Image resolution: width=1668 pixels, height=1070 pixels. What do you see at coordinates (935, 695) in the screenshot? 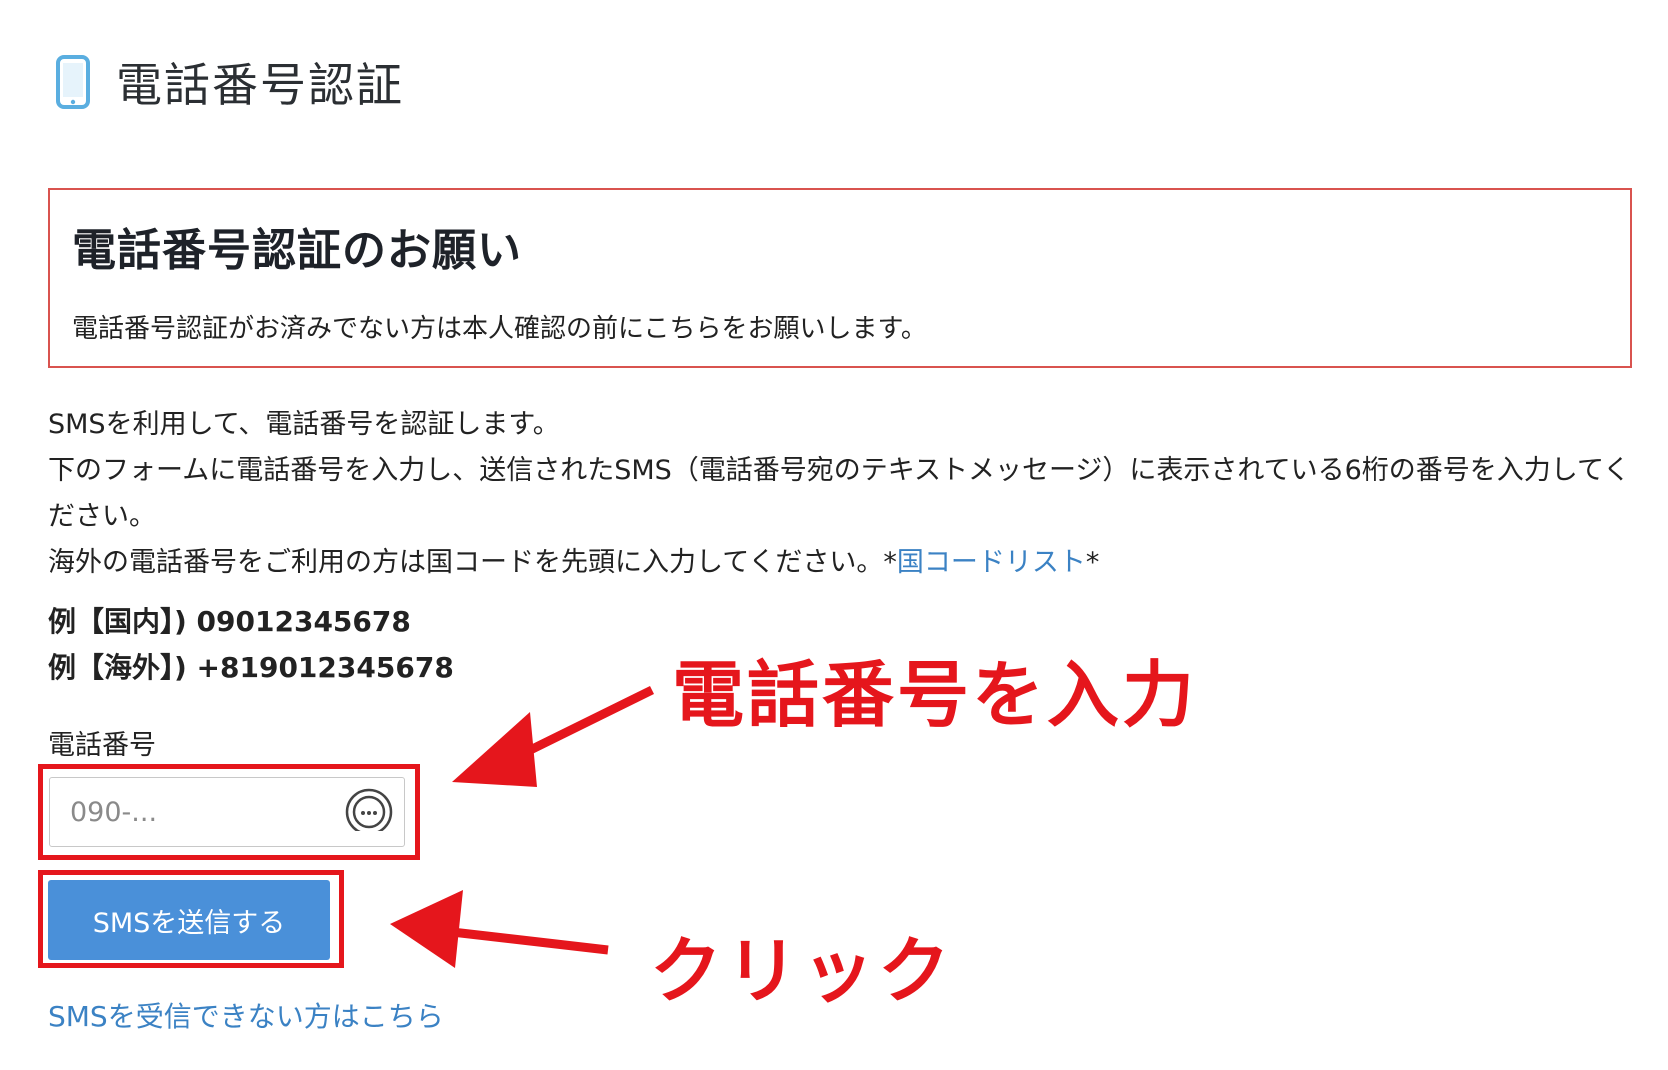
I see `annotation-enter-phone: 電話番号を入力` at bounding box center [935, 695].